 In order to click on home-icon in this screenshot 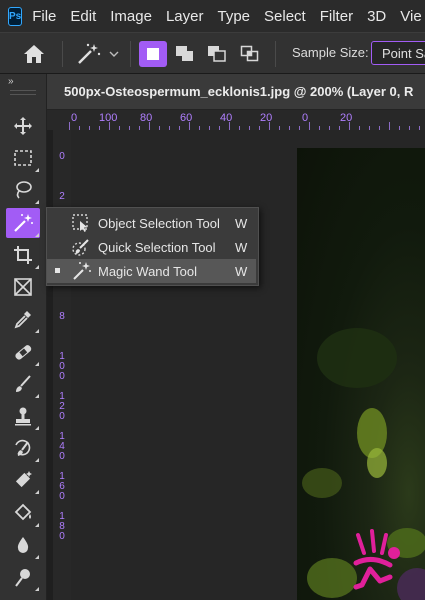, I will do `click(34, 54)`.